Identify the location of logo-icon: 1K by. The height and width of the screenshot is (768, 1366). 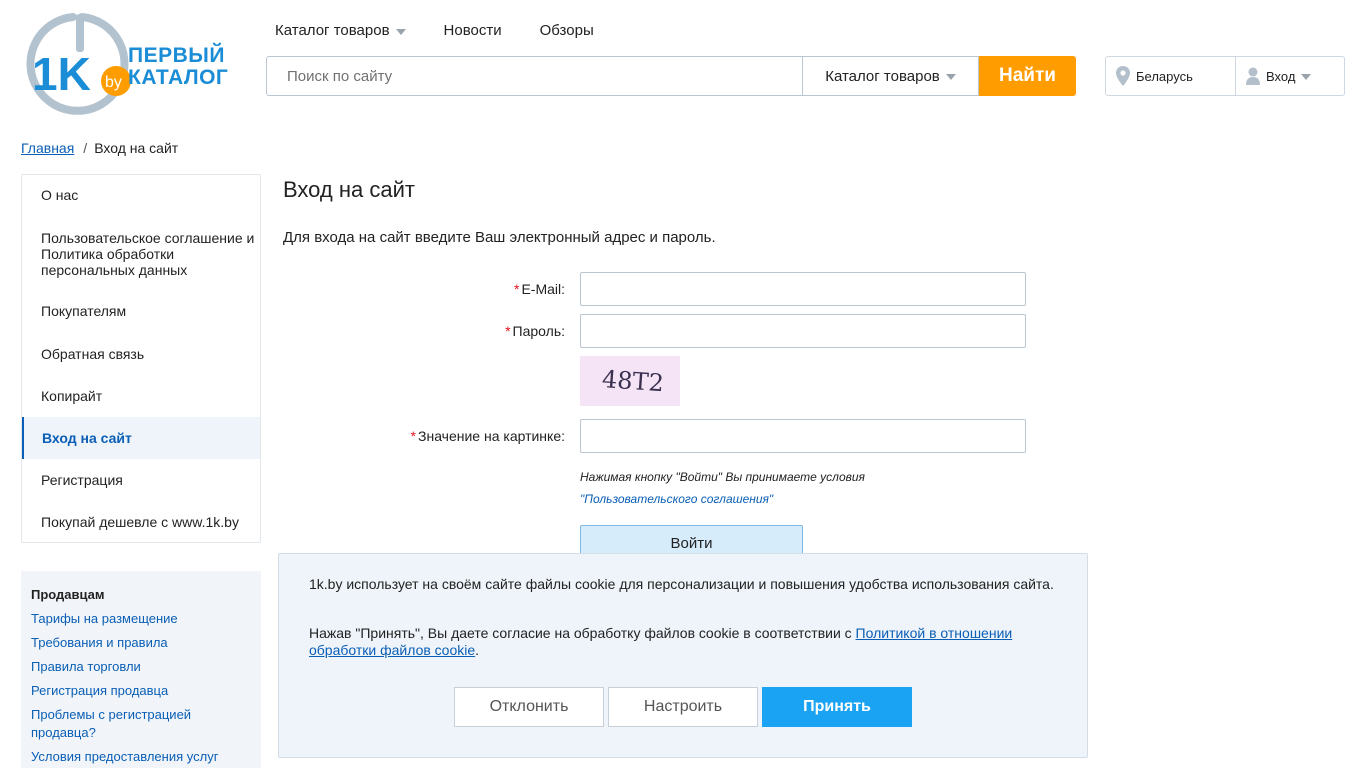
(78, 64).